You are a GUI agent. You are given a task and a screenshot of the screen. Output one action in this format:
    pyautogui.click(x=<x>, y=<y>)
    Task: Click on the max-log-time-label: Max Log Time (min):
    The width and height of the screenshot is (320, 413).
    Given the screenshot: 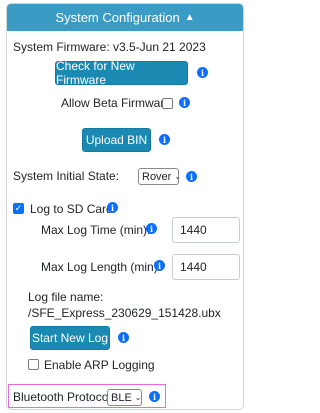 What is the action you would take?
    pyautogui.click(x=96, y=230)
    